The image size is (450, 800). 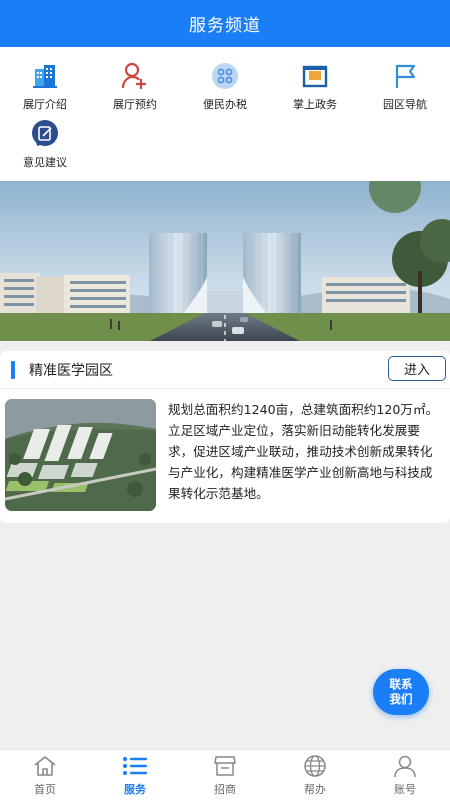 What do you see at coordinates (45, 766) in the screenshot?
I see `home-icon` at bounding box center [45, 766].